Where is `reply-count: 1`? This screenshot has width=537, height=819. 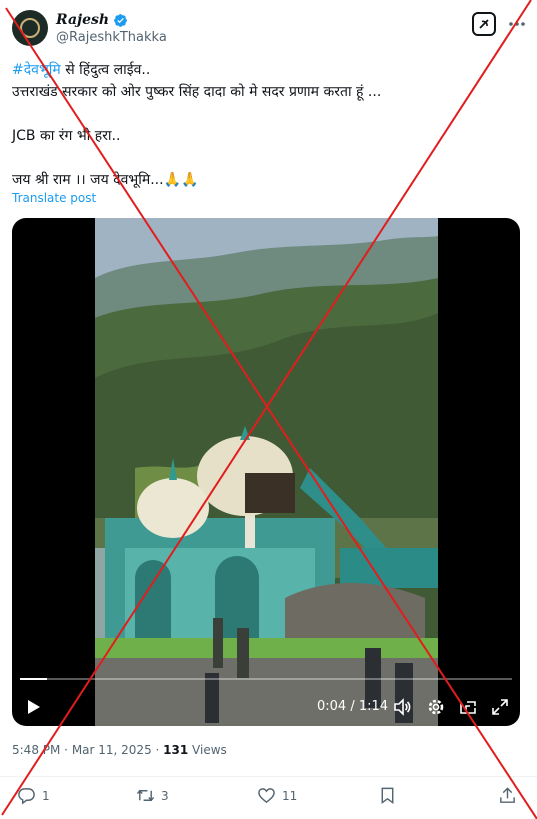
reply-count: 1 is located at coordinates (46, 795).